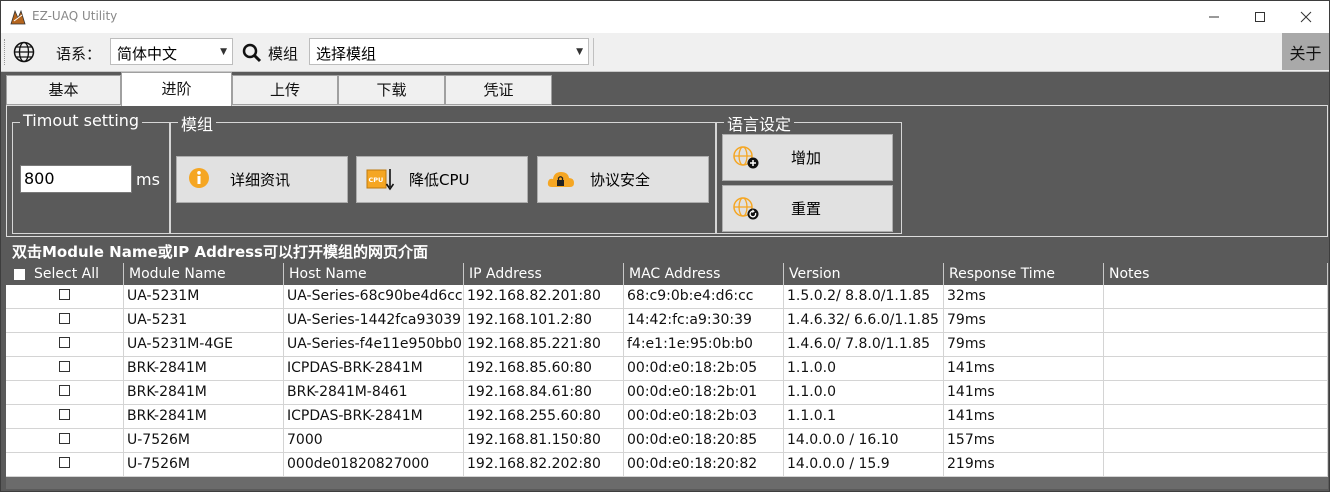 This screenshot has height=492, width=1330. I want to click on select-all-checkbox, so click(19, 274).